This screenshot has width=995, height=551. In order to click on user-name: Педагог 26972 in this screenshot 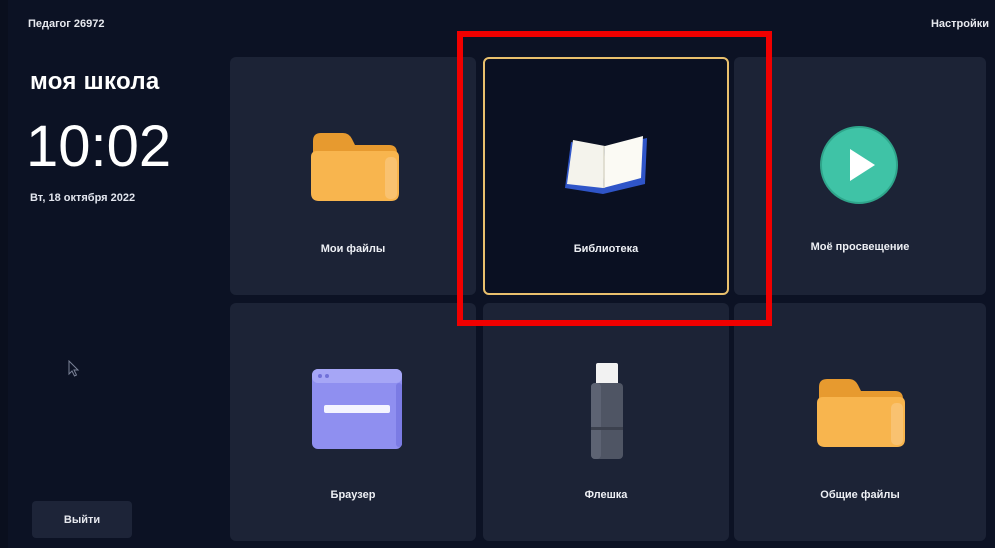, I will do `click(66, 24)`.